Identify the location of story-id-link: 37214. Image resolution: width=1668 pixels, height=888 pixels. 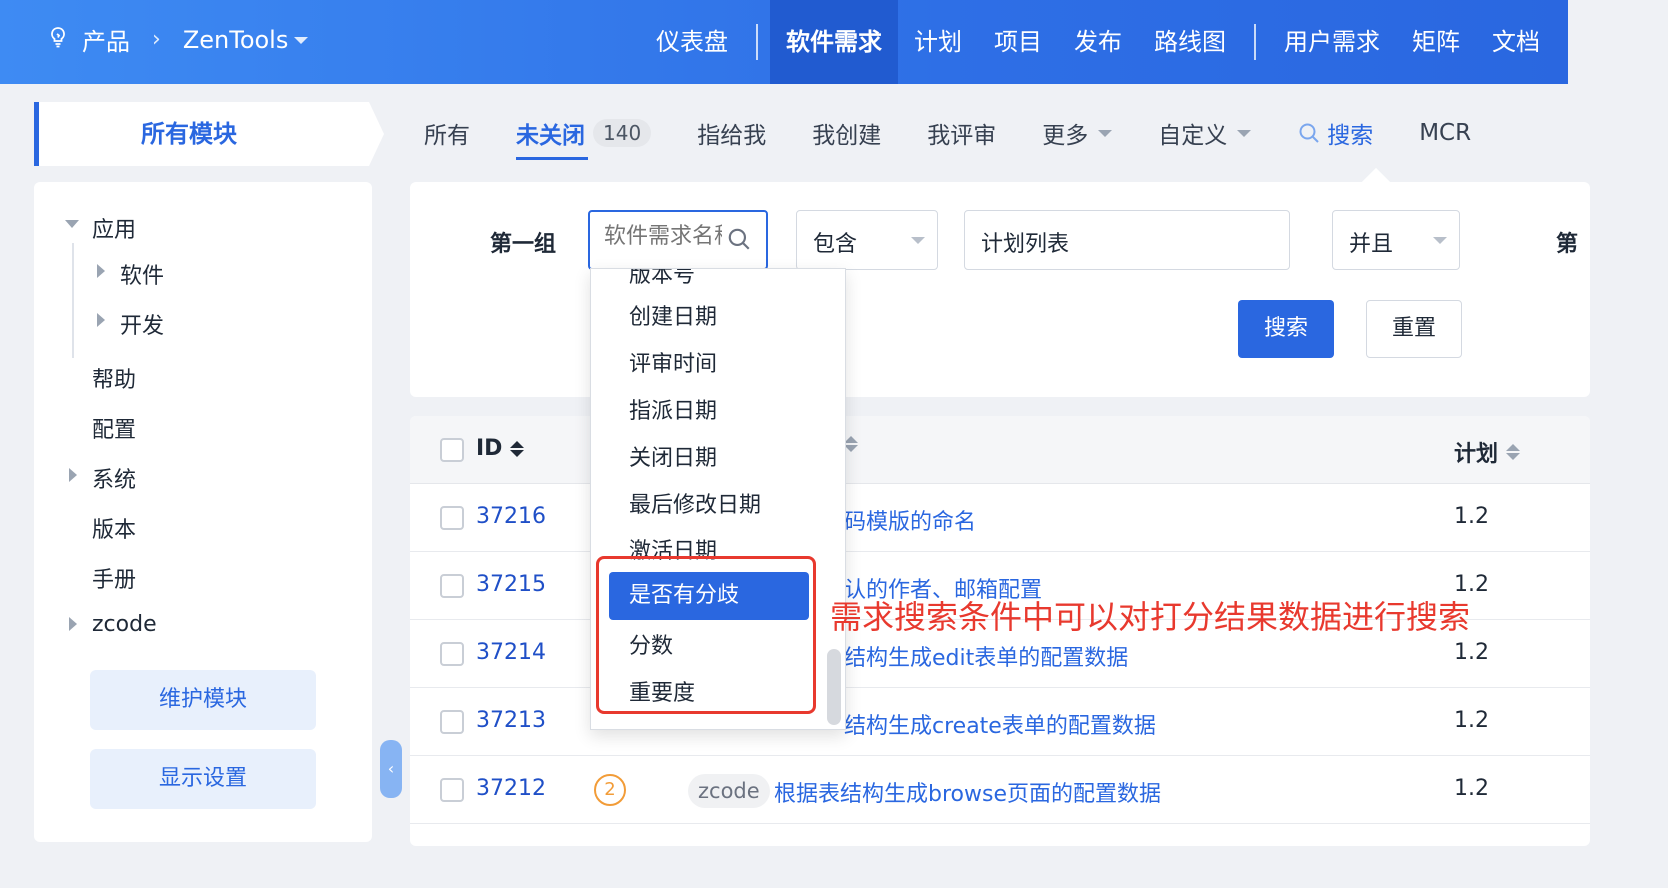
(511, 652).